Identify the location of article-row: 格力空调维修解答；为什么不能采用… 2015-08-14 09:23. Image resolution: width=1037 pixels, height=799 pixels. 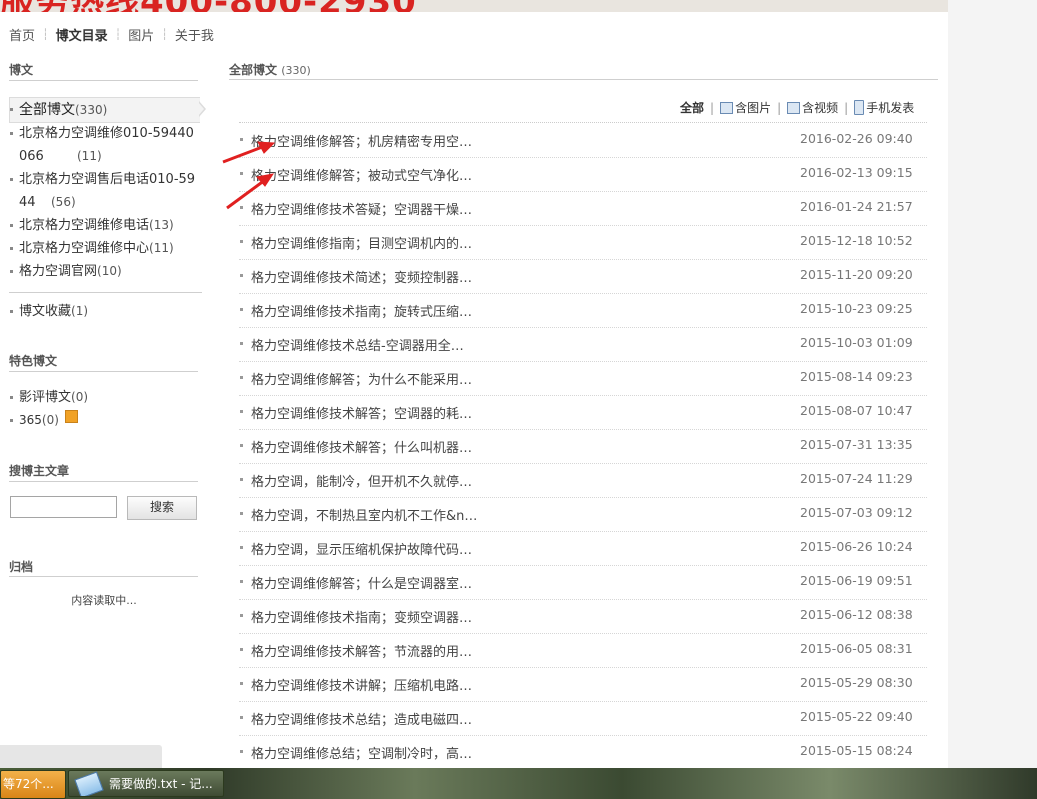
(583, 378).